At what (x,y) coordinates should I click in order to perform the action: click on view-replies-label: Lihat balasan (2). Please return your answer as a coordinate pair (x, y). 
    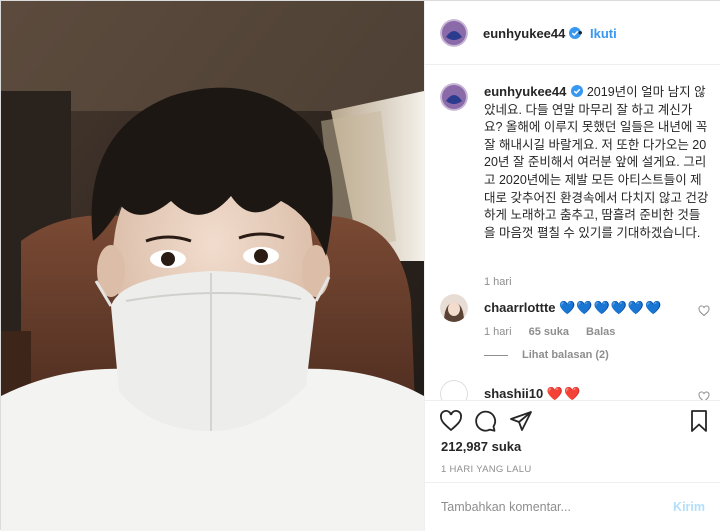
    Looking at the image, I should click on (565, 355).